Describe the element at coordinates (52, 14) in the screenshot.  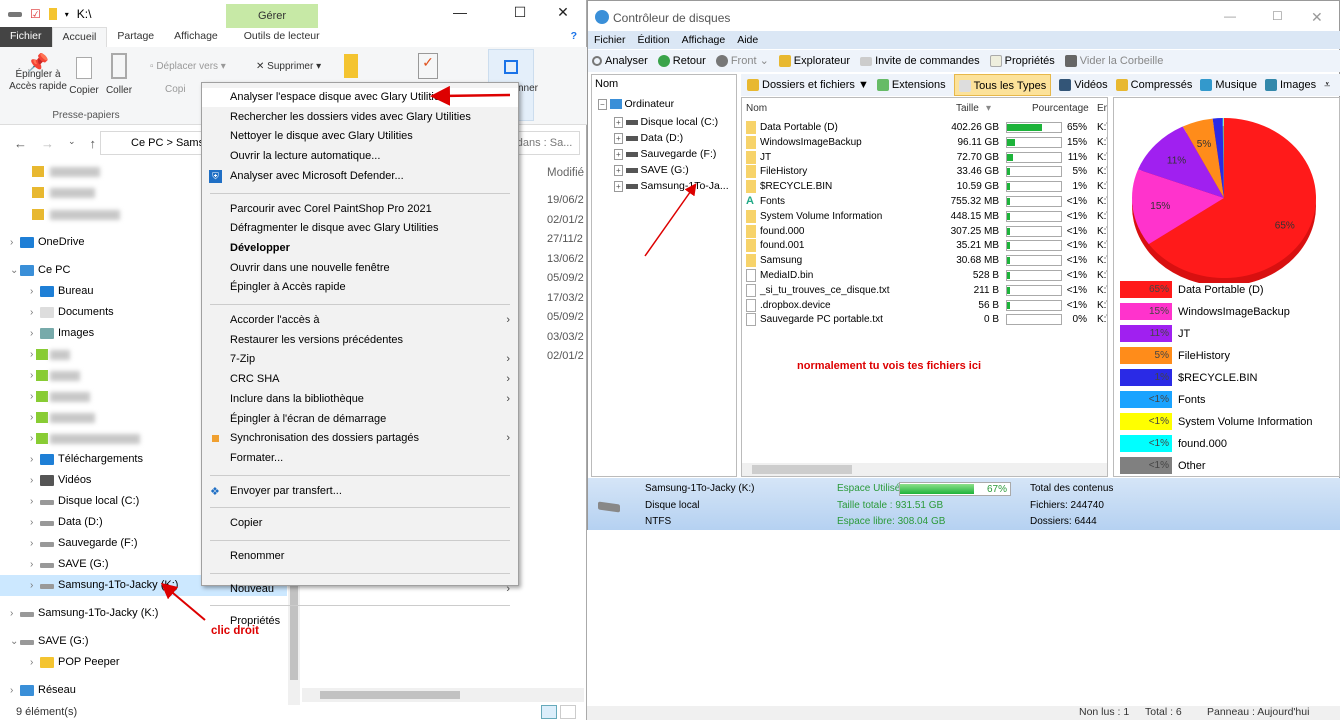
I see `folder-icon` at that location.